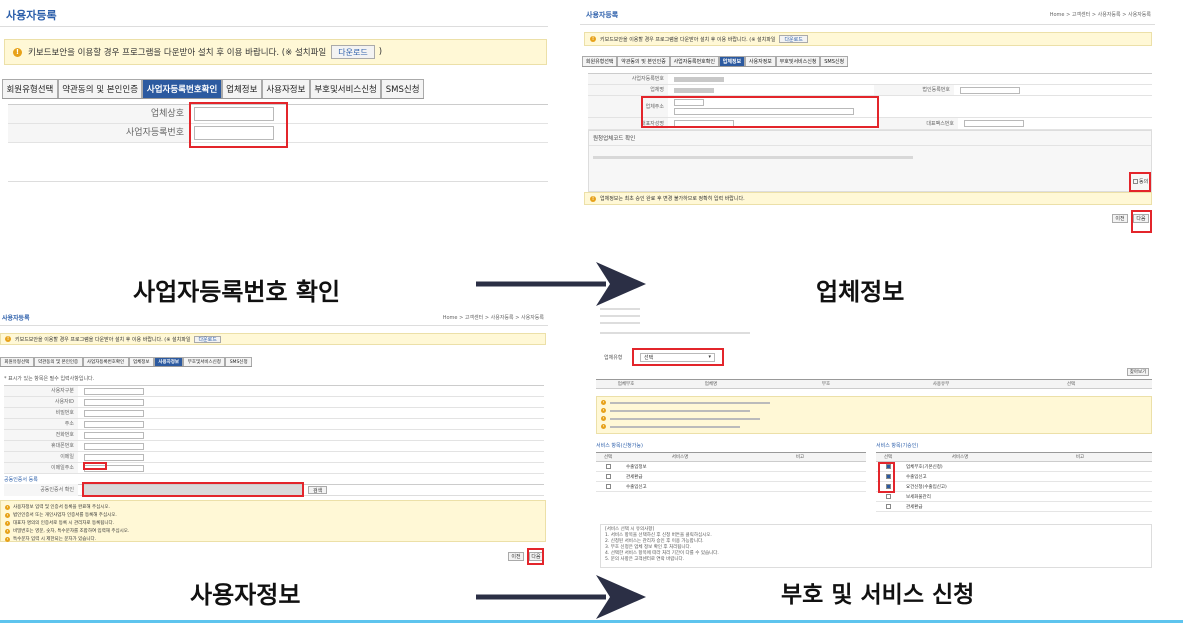 This screenshot has height=623, width=1183. I want to click on highlight-next, so click(535, 556).